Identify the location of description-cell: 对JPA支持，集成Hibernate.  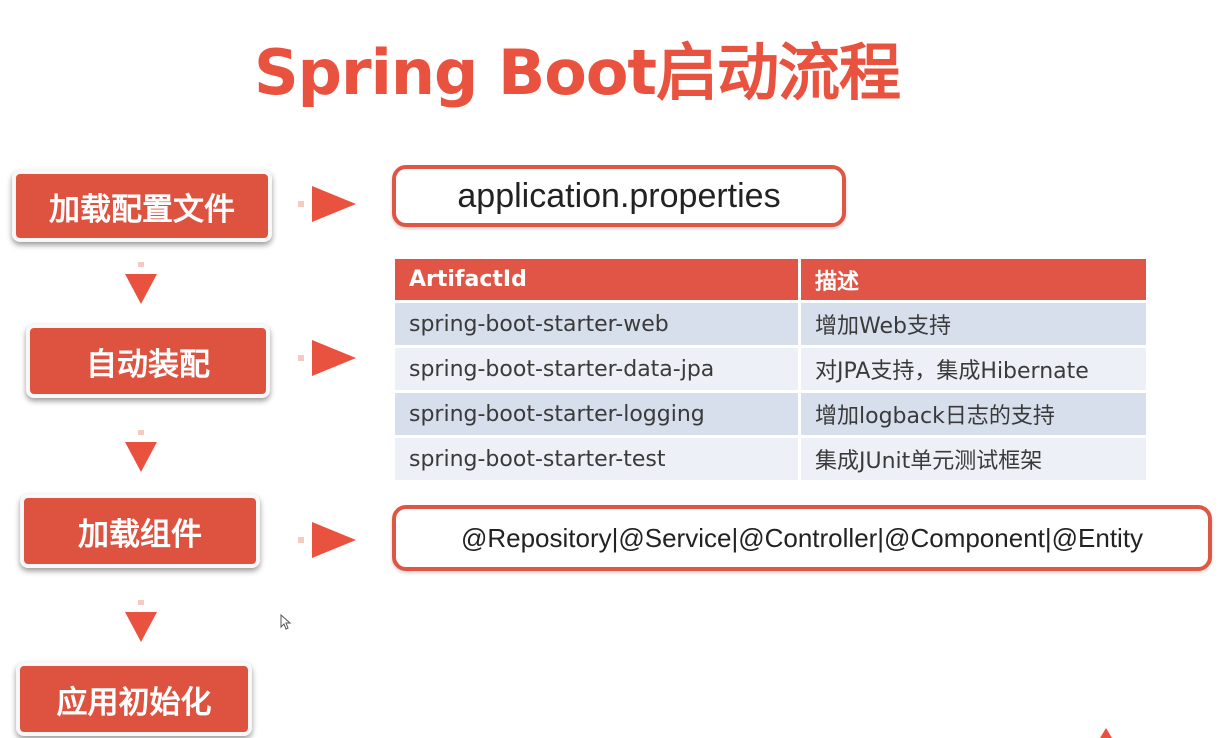
(973, 369).